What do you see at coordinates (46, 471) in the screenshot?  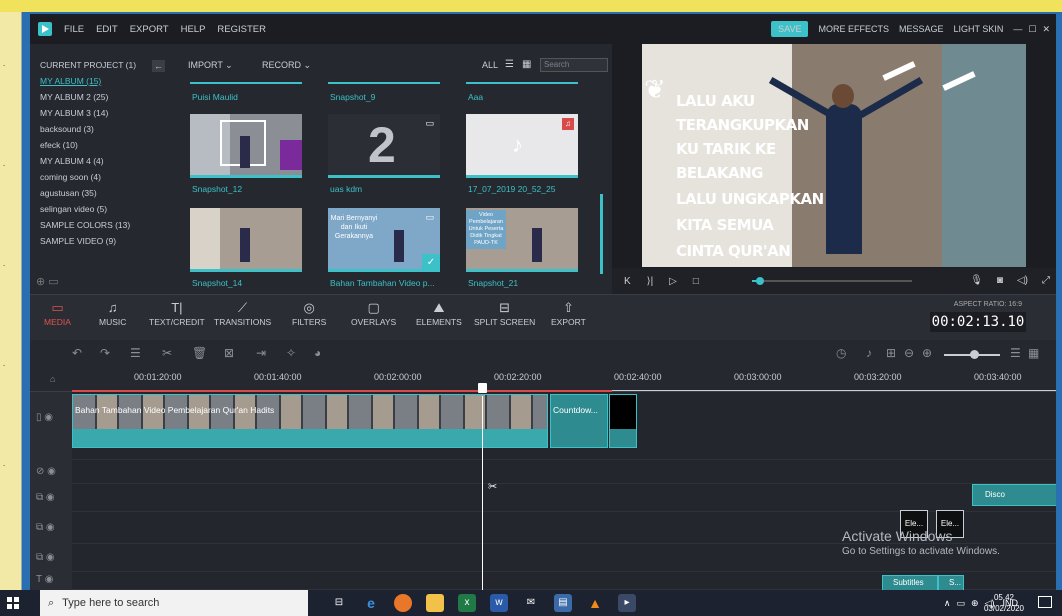 I see `link-track-icon: ⊘ ◉` at bounding box center [46, 471].